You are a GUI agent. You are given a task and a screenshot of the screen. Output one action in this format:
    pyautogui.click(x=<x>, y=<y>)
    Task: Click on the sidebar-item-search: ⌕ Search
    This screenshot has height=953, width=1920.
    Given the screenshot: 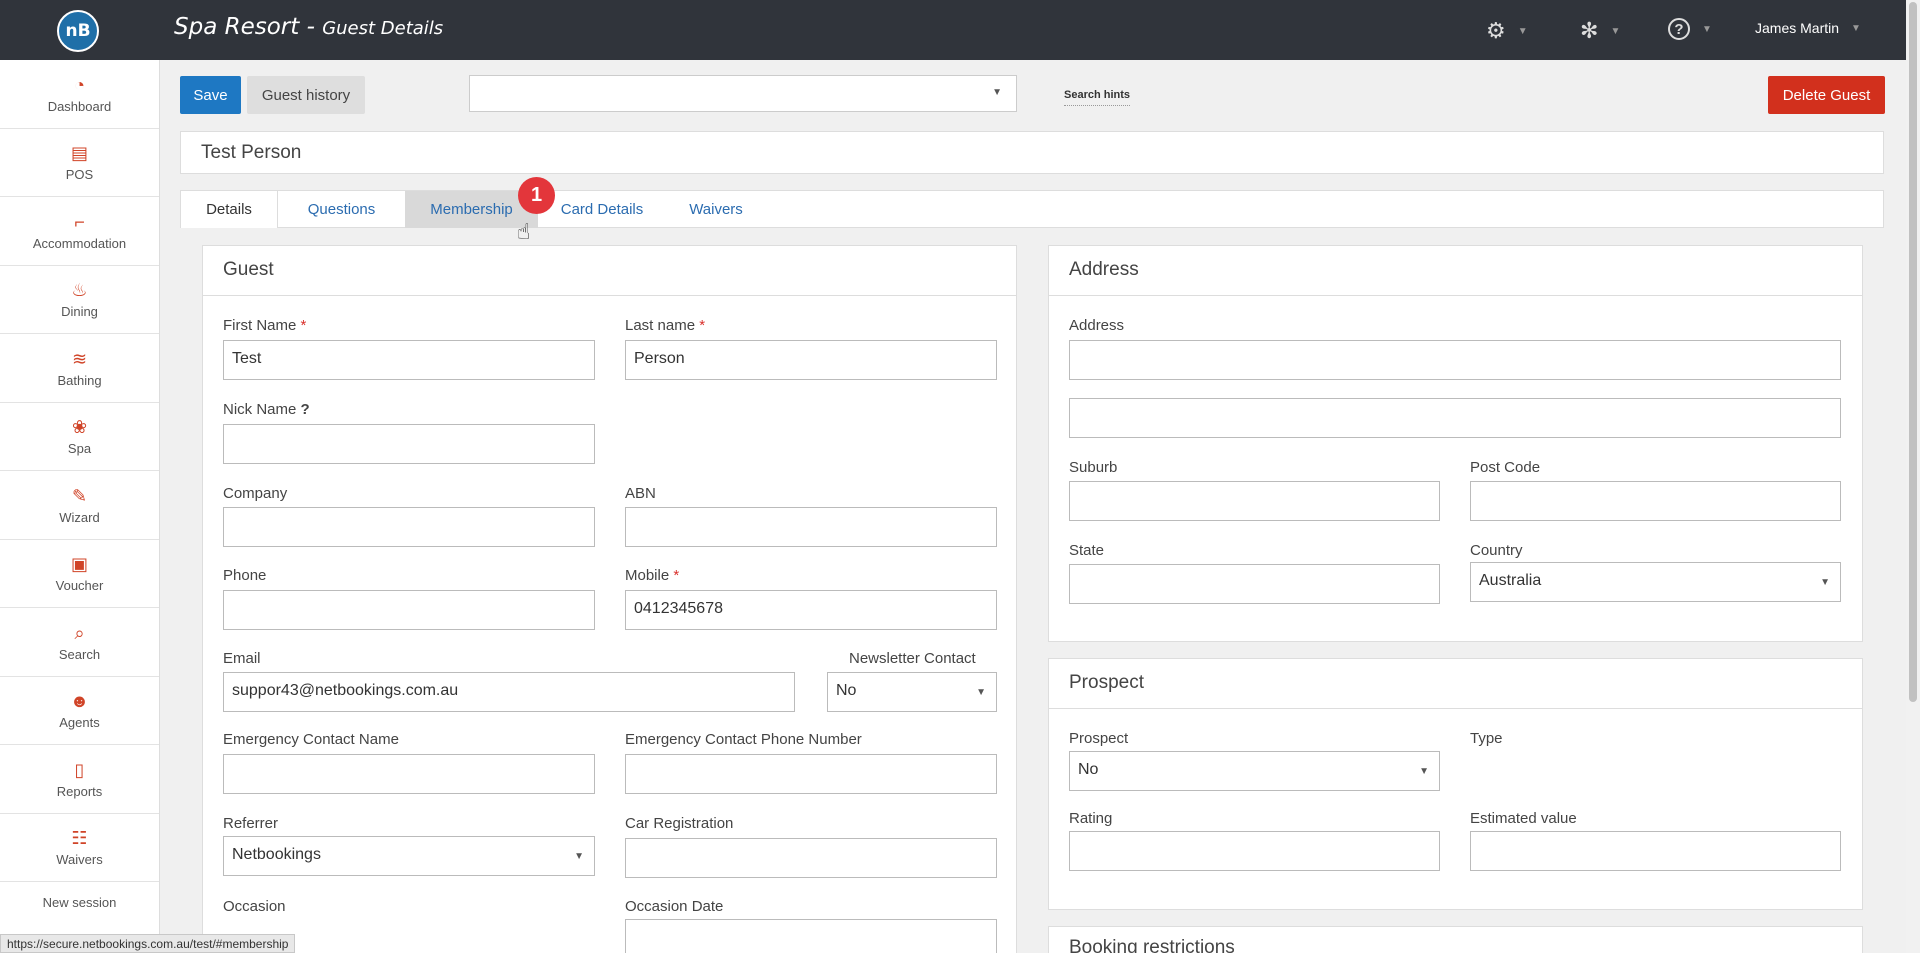 What is the action you would take?
    pyautogui.click(x=79, y=642)
    